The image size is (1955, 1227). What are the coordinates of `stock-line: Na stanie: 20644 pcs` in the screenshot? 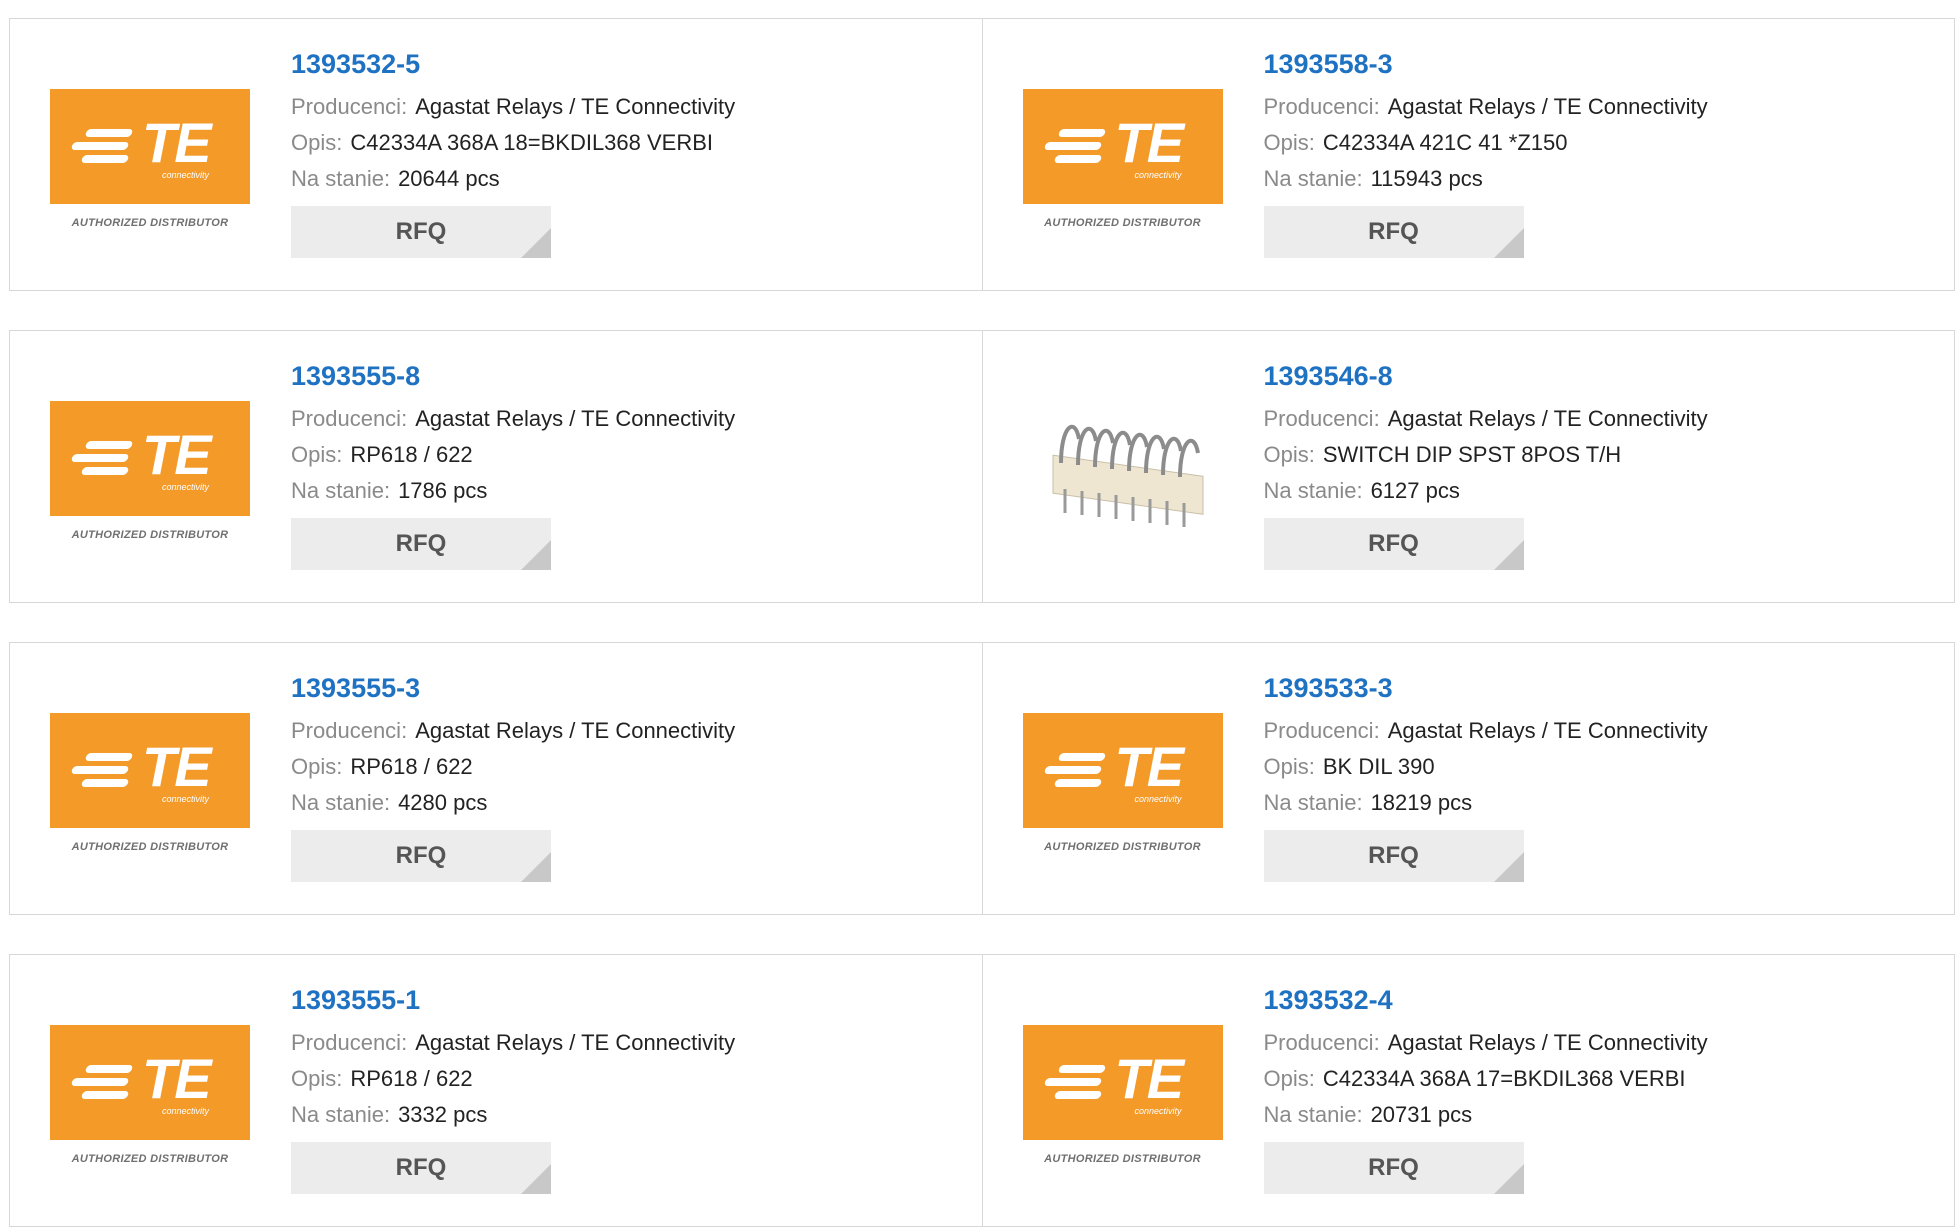 It's located at (513, 179).